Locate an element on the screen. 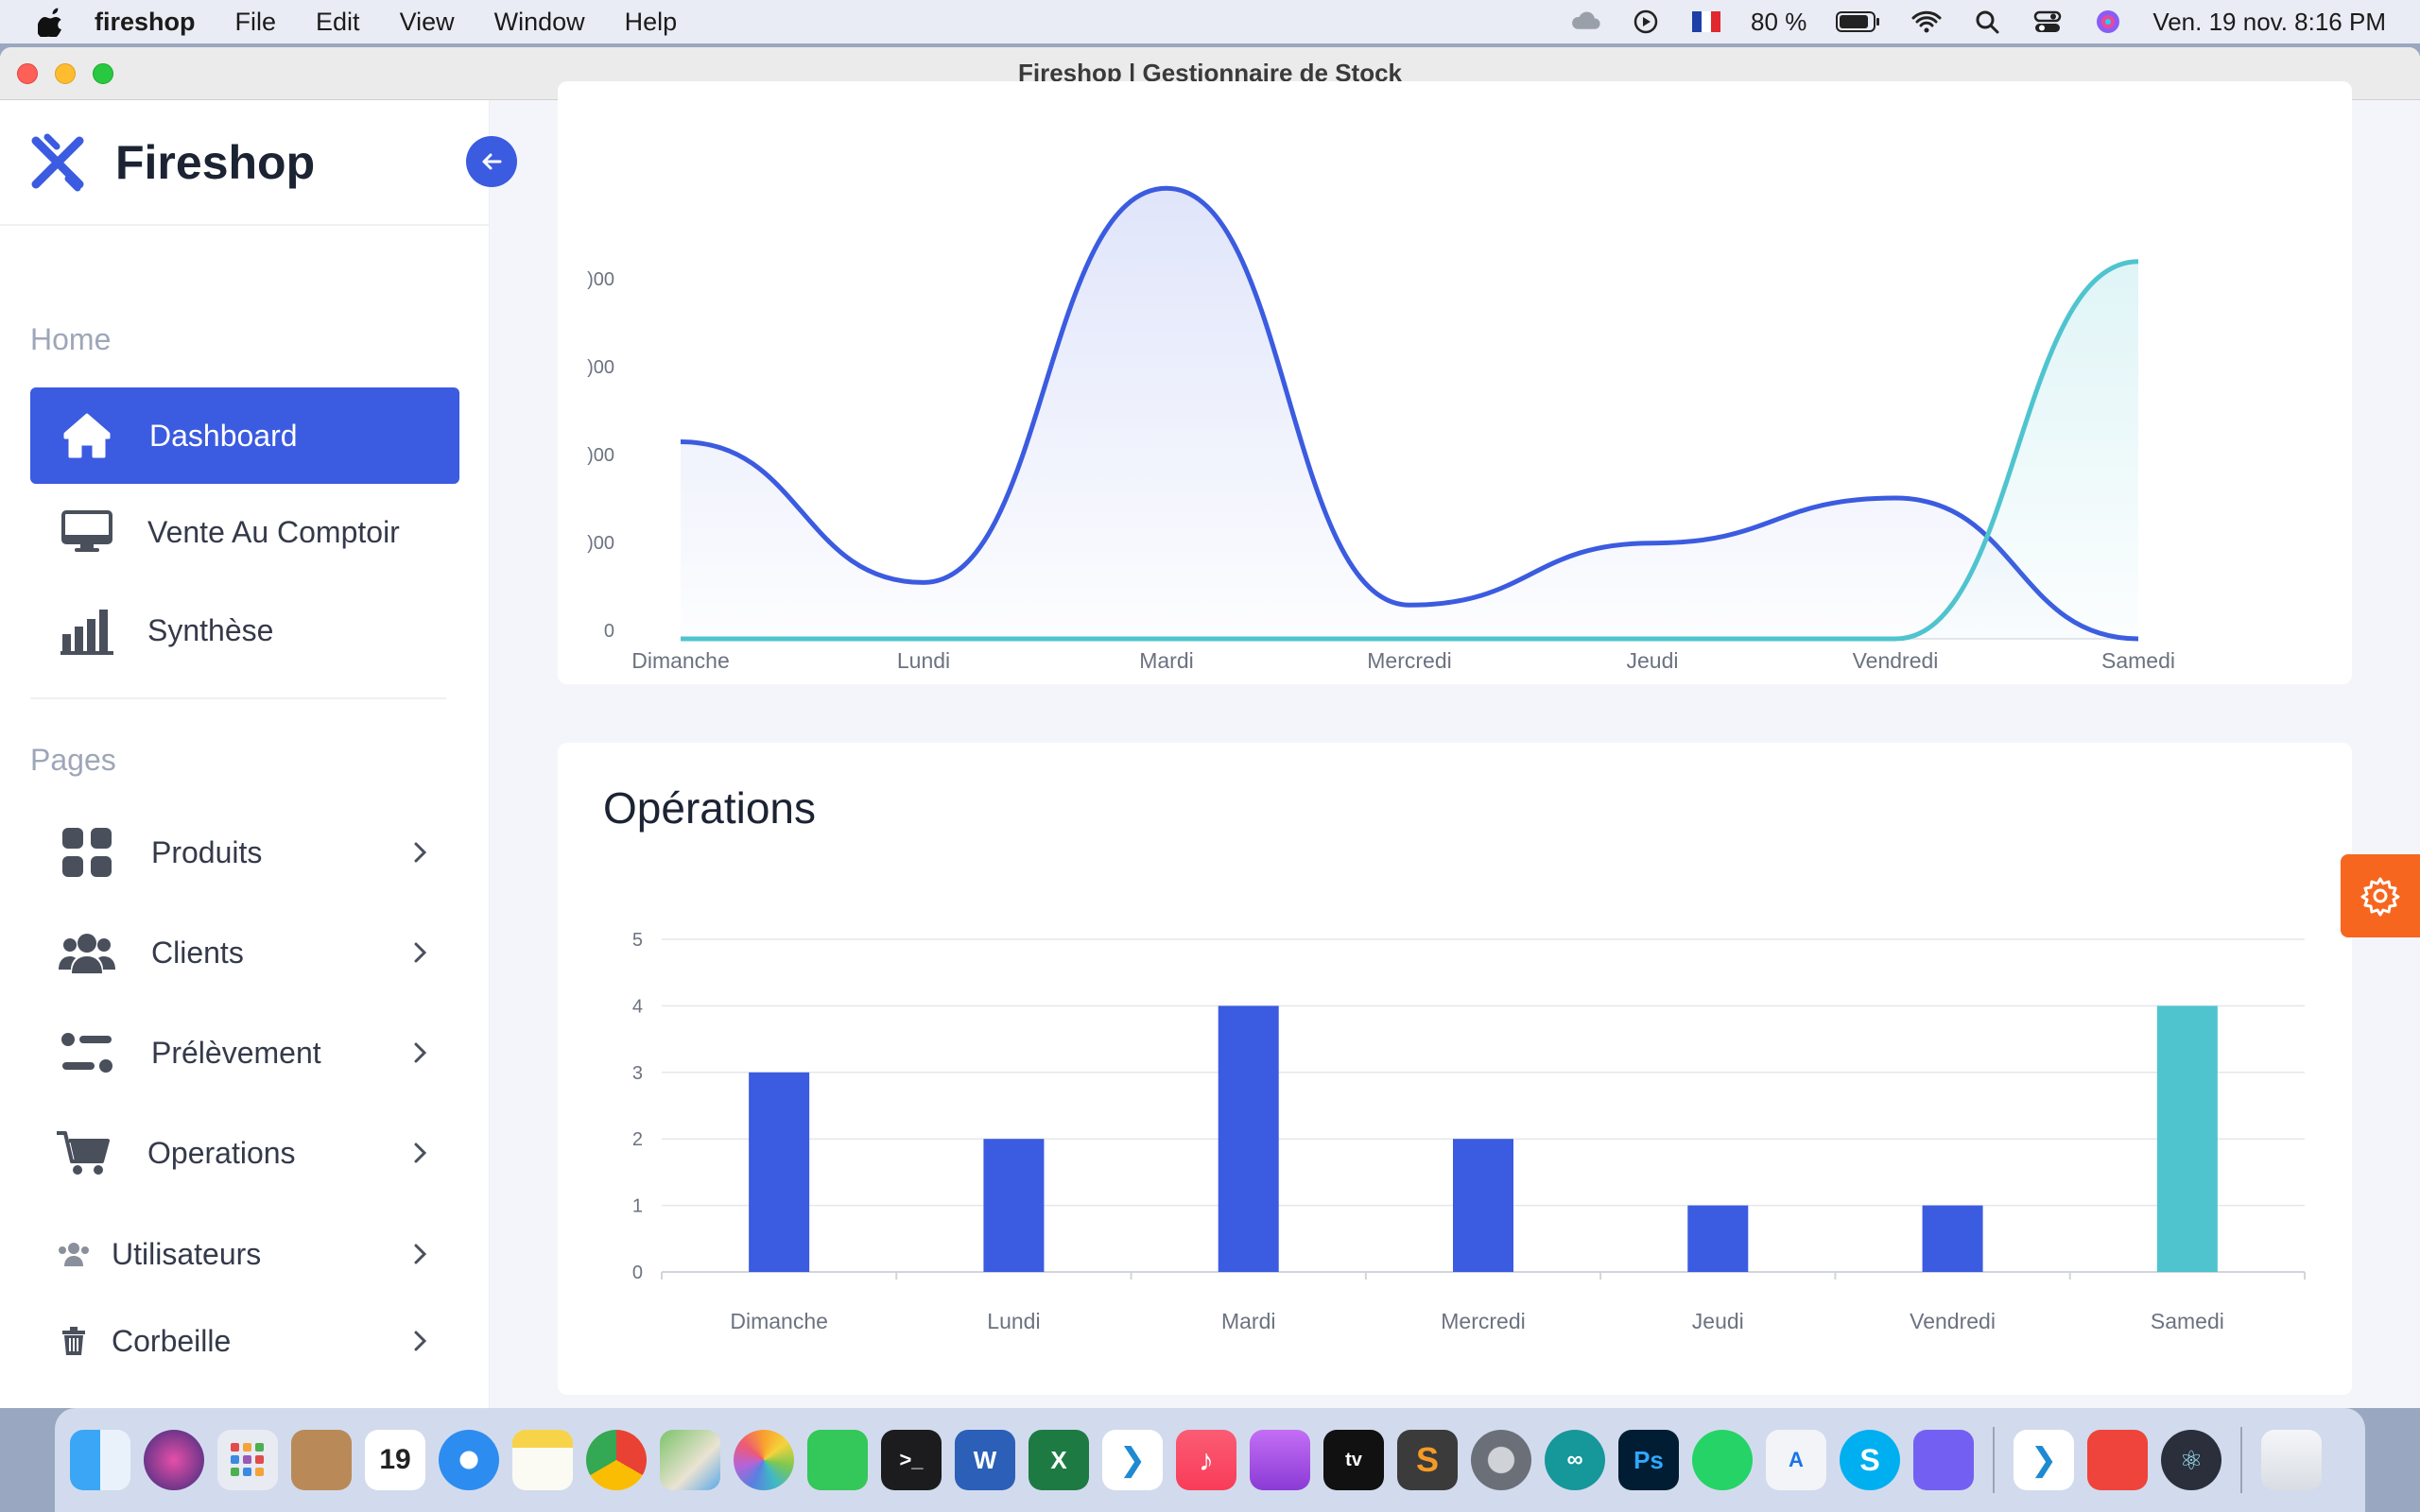  x-tick-label: Samedi is located at coordinates (2138, 660).